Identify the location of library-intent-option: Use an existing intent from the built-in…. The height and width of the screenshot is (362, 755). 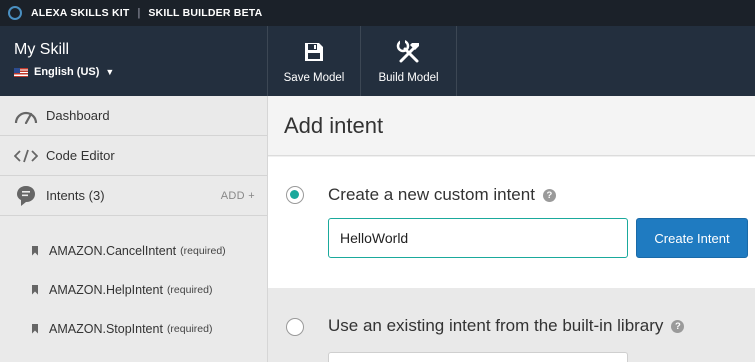
(506, 326).